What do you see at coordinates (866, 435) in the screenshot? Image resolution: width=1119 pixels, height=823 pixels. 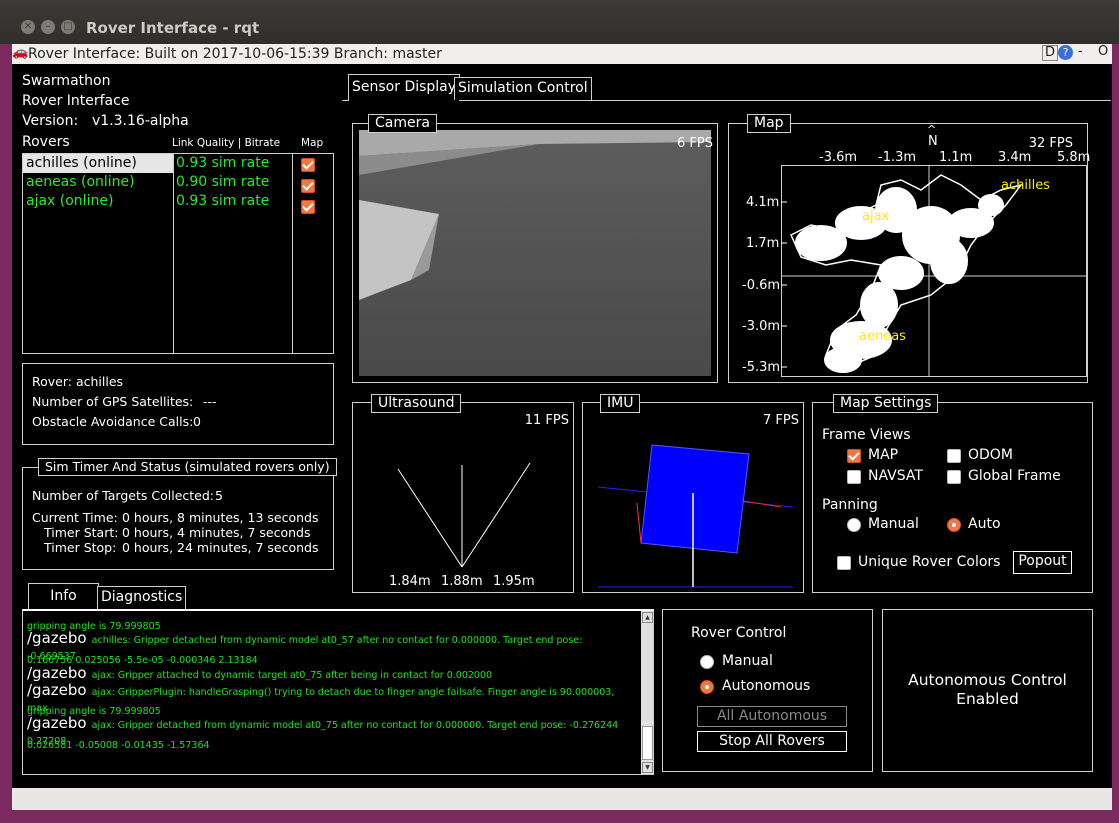 I see `frame-views-label: Frame Views` at bounding box center [866, 435].